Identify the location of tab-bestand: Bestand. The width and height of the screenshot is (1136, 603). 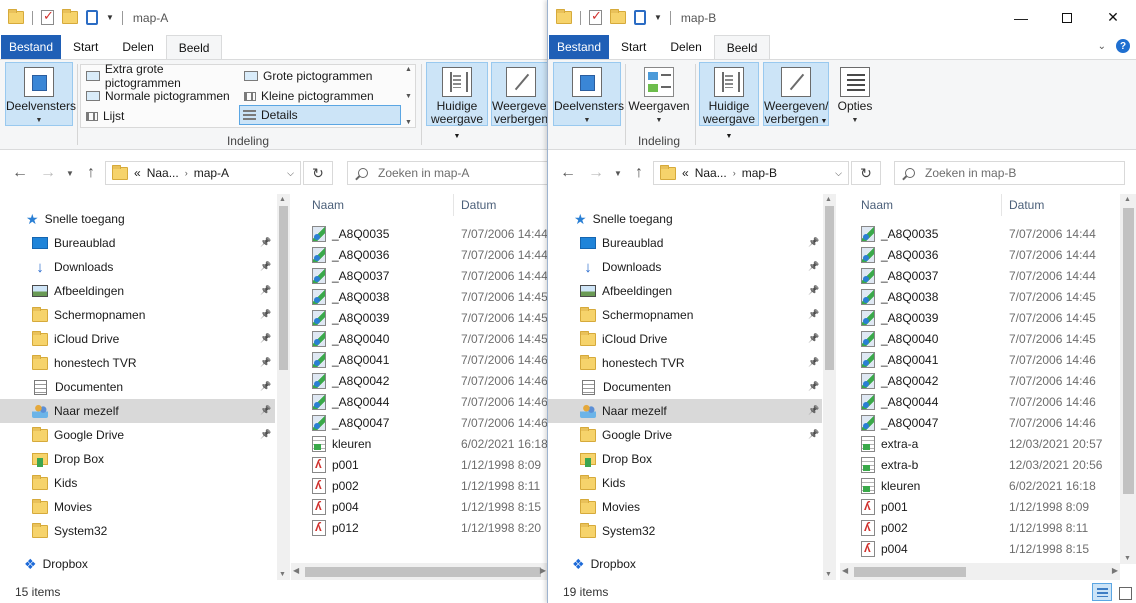
(579, 47).